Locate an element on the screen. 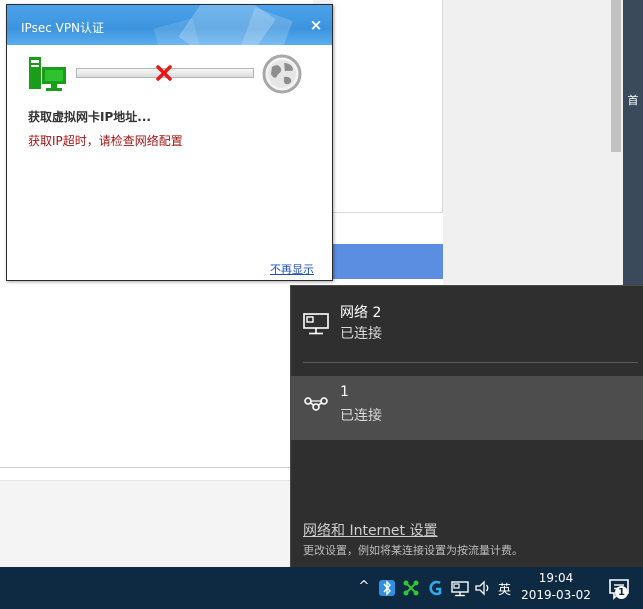 The image size is (643, 609). clock: 19:04 2019-03-02 is located at coordinates (556, 587).